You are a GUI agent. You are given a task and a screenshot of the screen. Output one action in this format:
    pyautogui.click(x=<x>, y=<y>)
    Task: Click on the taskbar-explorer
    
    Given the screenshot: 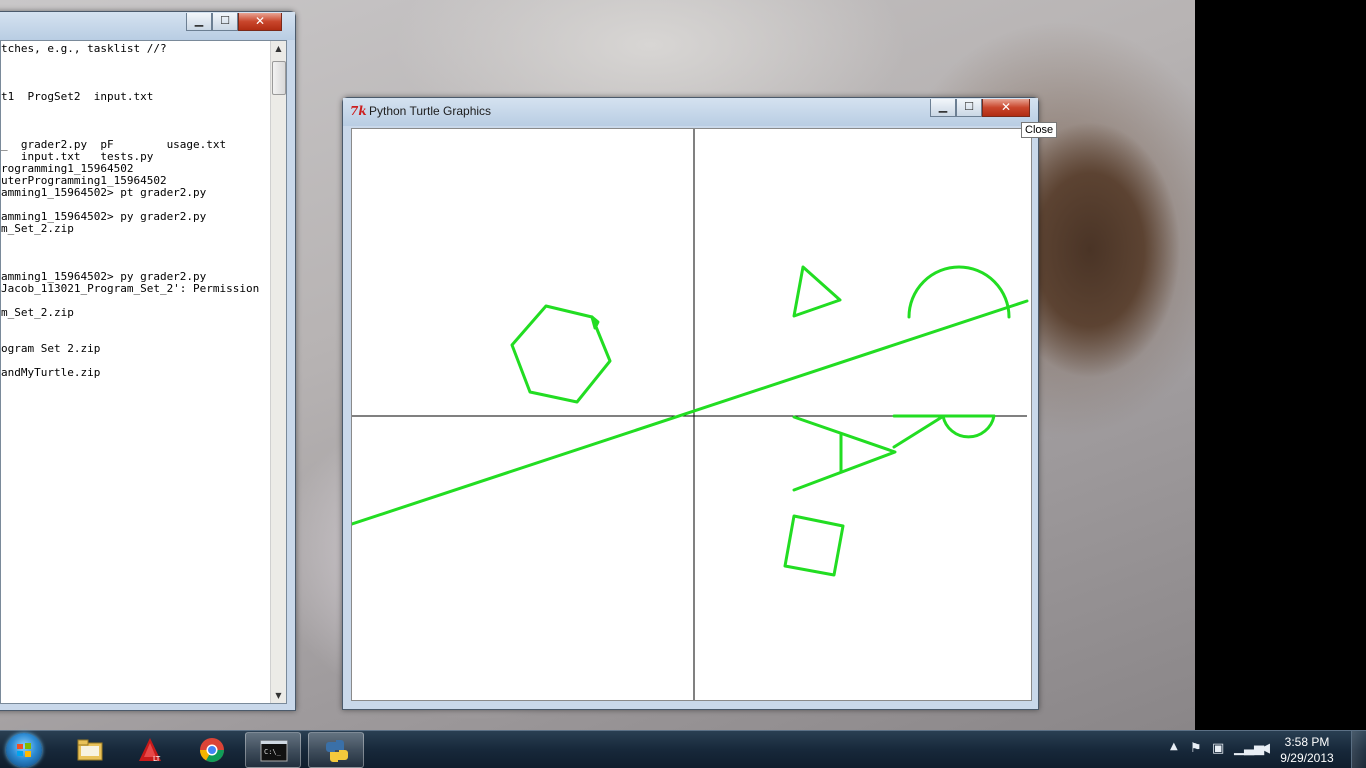 What is the action you would take?
    pyautogui.click(x=90, y=750)
    